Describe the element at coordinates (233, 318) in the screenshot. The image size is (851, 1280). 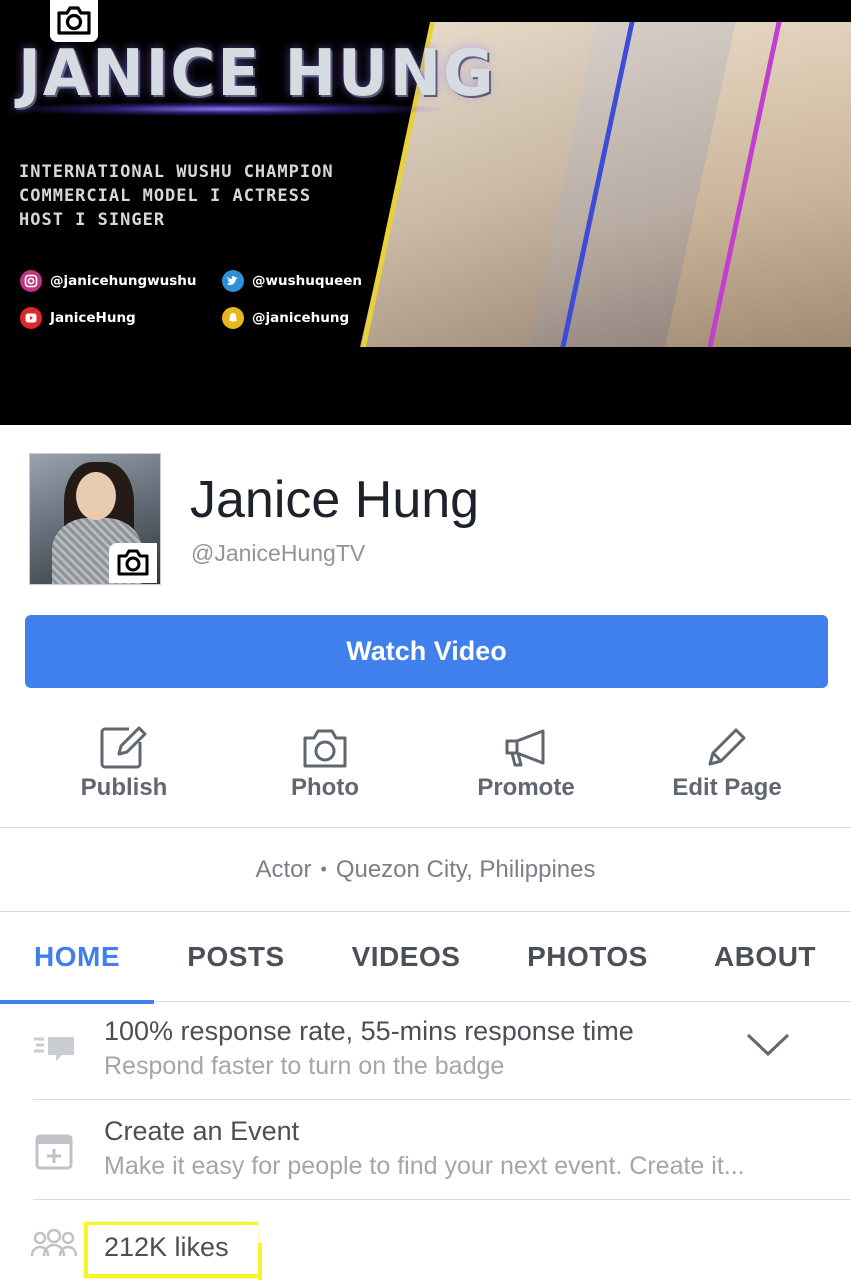
I see `snapchat-icon` at that location.